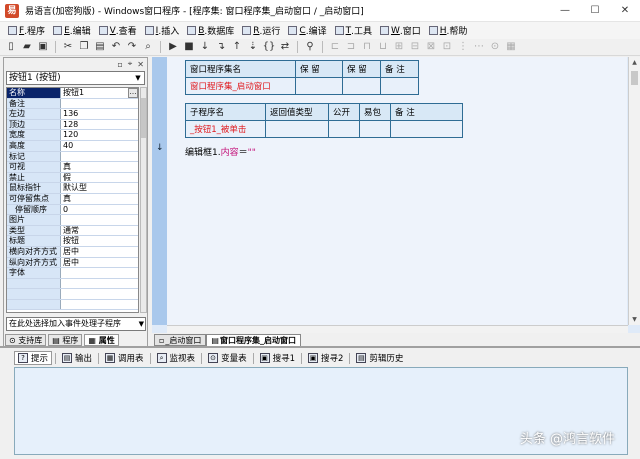 The height and width of the screenshot is (459, 640). Describe the element at coordinates (269, 47) in the screenshot. I see `breakpoint-icon: {}` at that location.